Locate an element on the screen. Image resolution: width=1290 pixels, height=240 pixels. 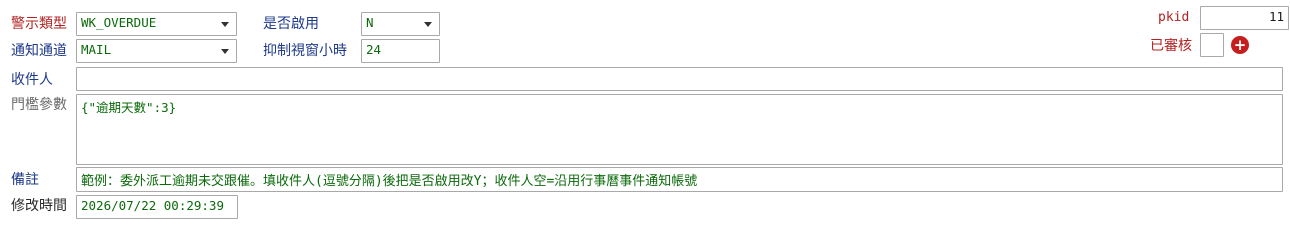
enabled-label: 是否啟用 is located at coordinates (291, 24).